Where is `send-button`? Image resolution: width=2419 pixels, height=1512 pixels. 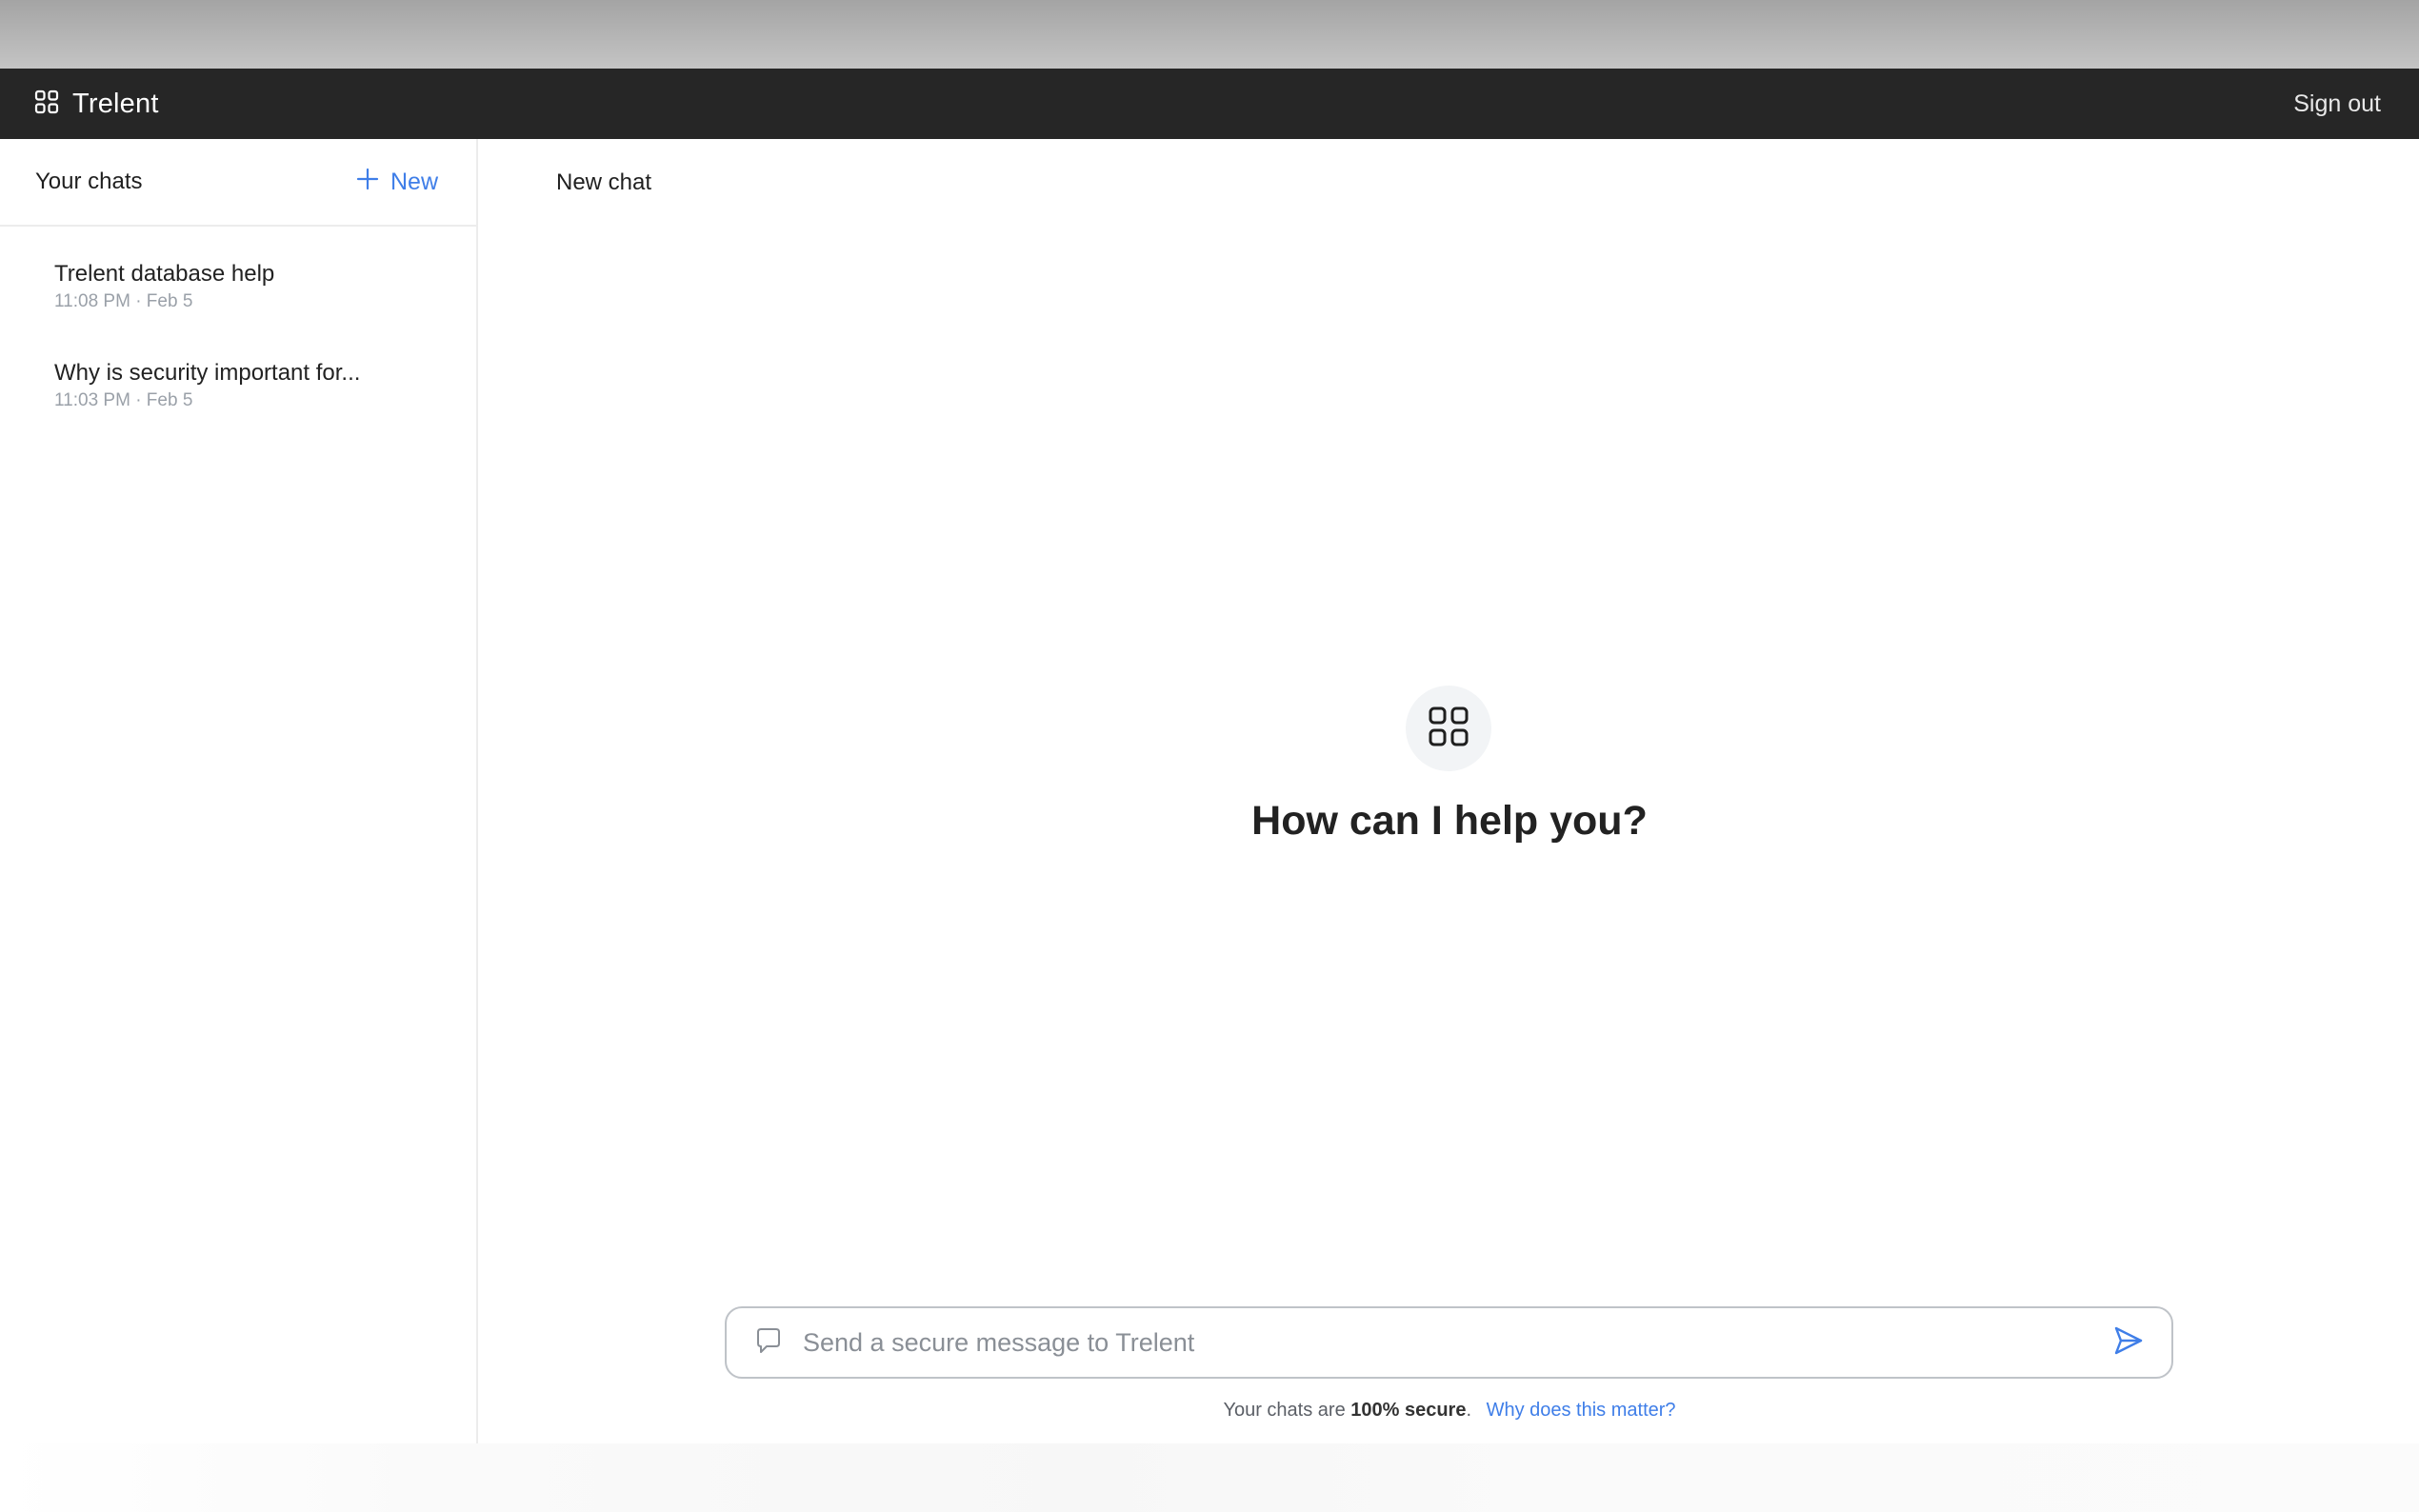
send-button is located at coordinates (2128, 1343).